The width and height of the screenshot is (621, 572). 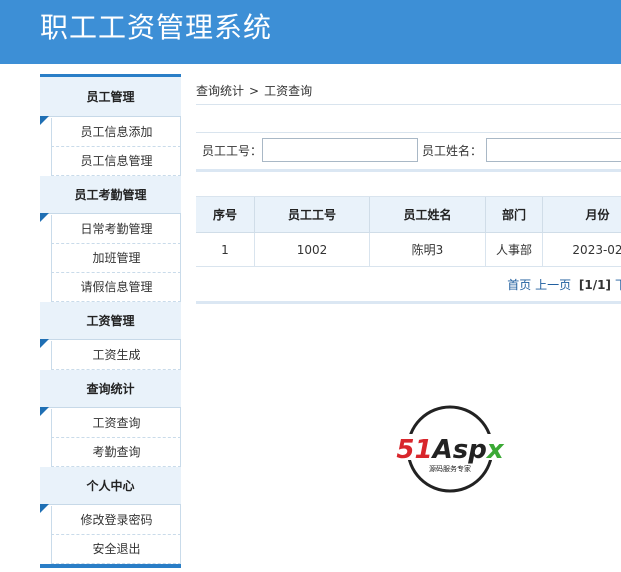 What do you see at coordinates (340, 150) in the screenshot?
I see `emp-no-input` at bounding box center [340, 150].